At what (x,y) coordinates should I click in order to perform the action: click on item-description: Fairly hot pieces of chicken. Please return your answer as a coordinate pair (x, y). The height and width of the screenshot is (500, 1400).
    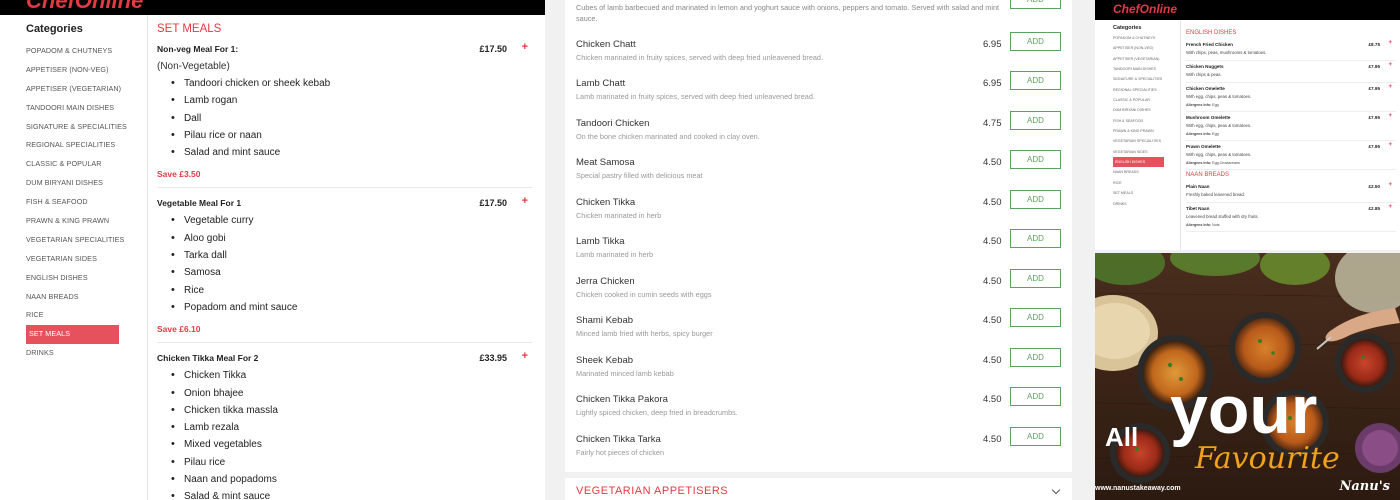
    Looking at the image, I should click on (620, 452).